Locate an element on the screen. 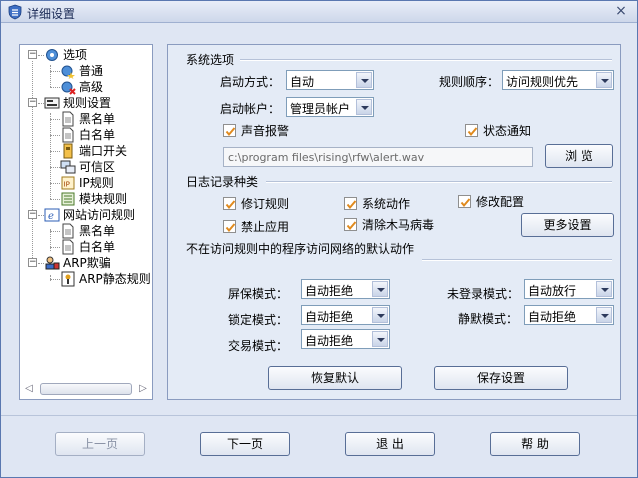 The image size is (638, 478). not-logged-mode-select: 自动放行 is located at coordinates (569, 289).